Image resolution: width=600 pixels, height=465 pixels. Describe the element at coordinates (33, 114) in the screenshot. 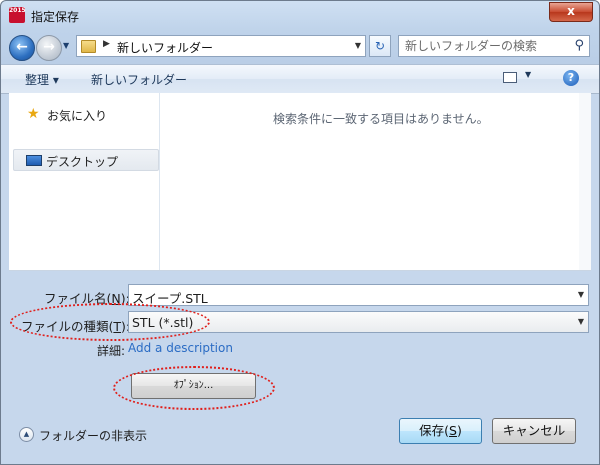

I see `star-icon: ★` at that location.